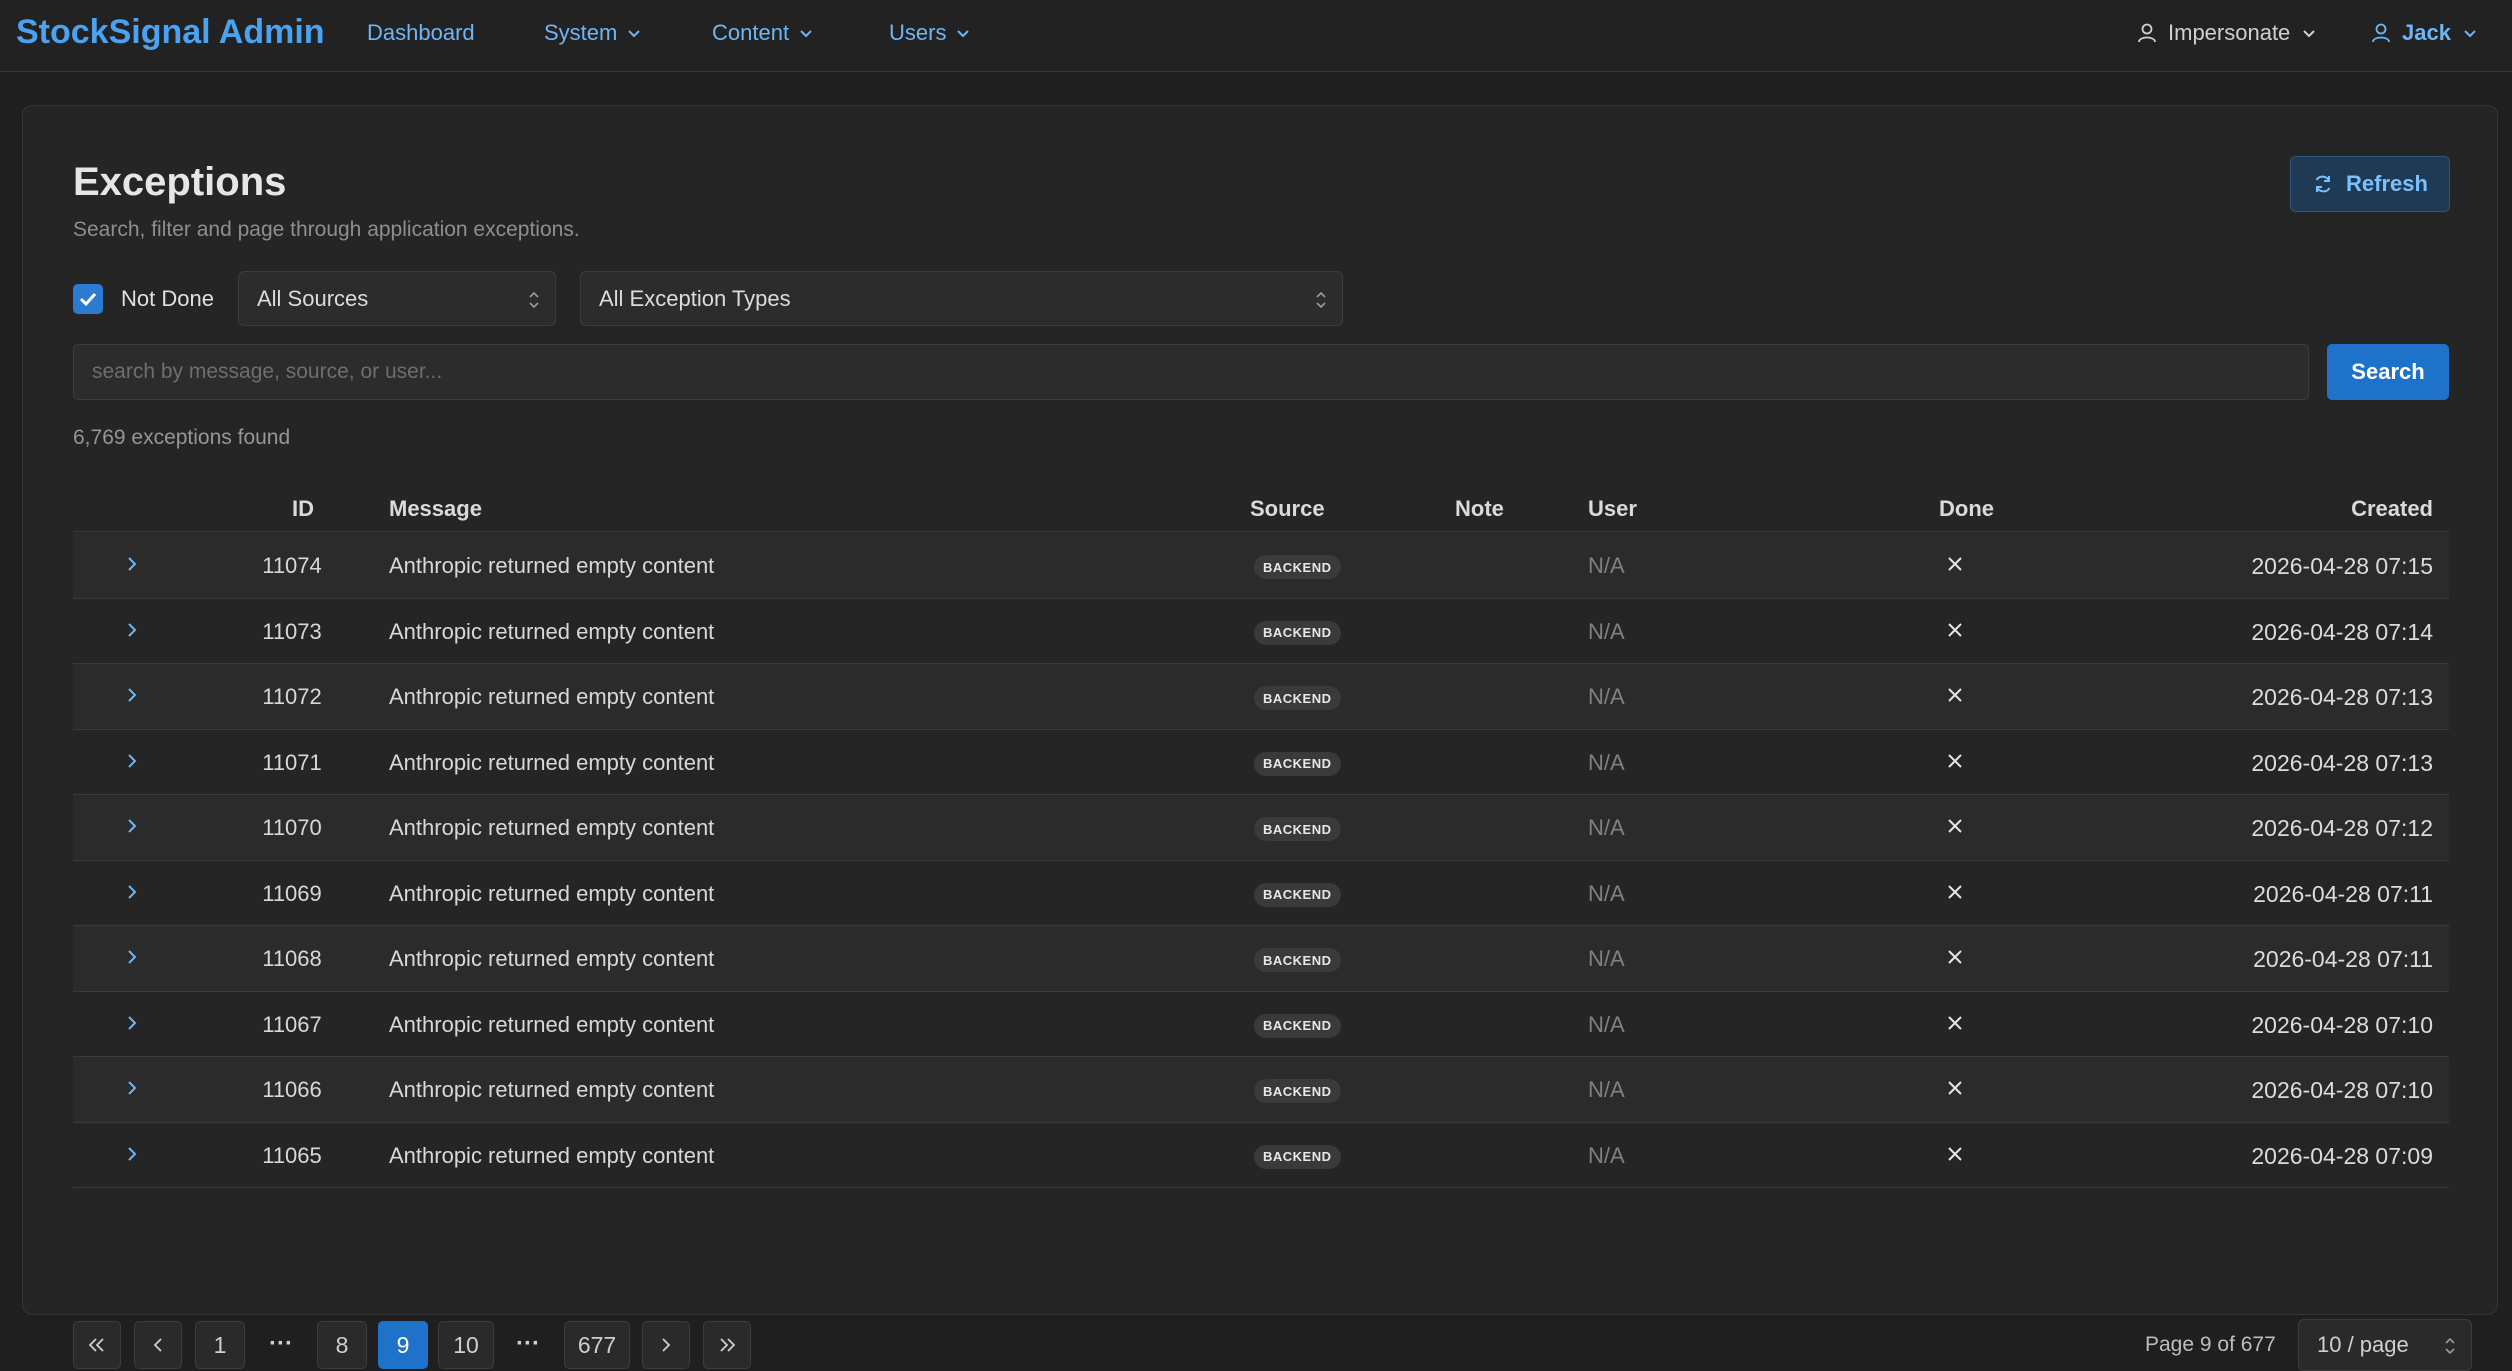 The width and height of the screenshot is (2512, 1371). I want to click on page-status: Page 9 of 677, so click(2210, 1344).